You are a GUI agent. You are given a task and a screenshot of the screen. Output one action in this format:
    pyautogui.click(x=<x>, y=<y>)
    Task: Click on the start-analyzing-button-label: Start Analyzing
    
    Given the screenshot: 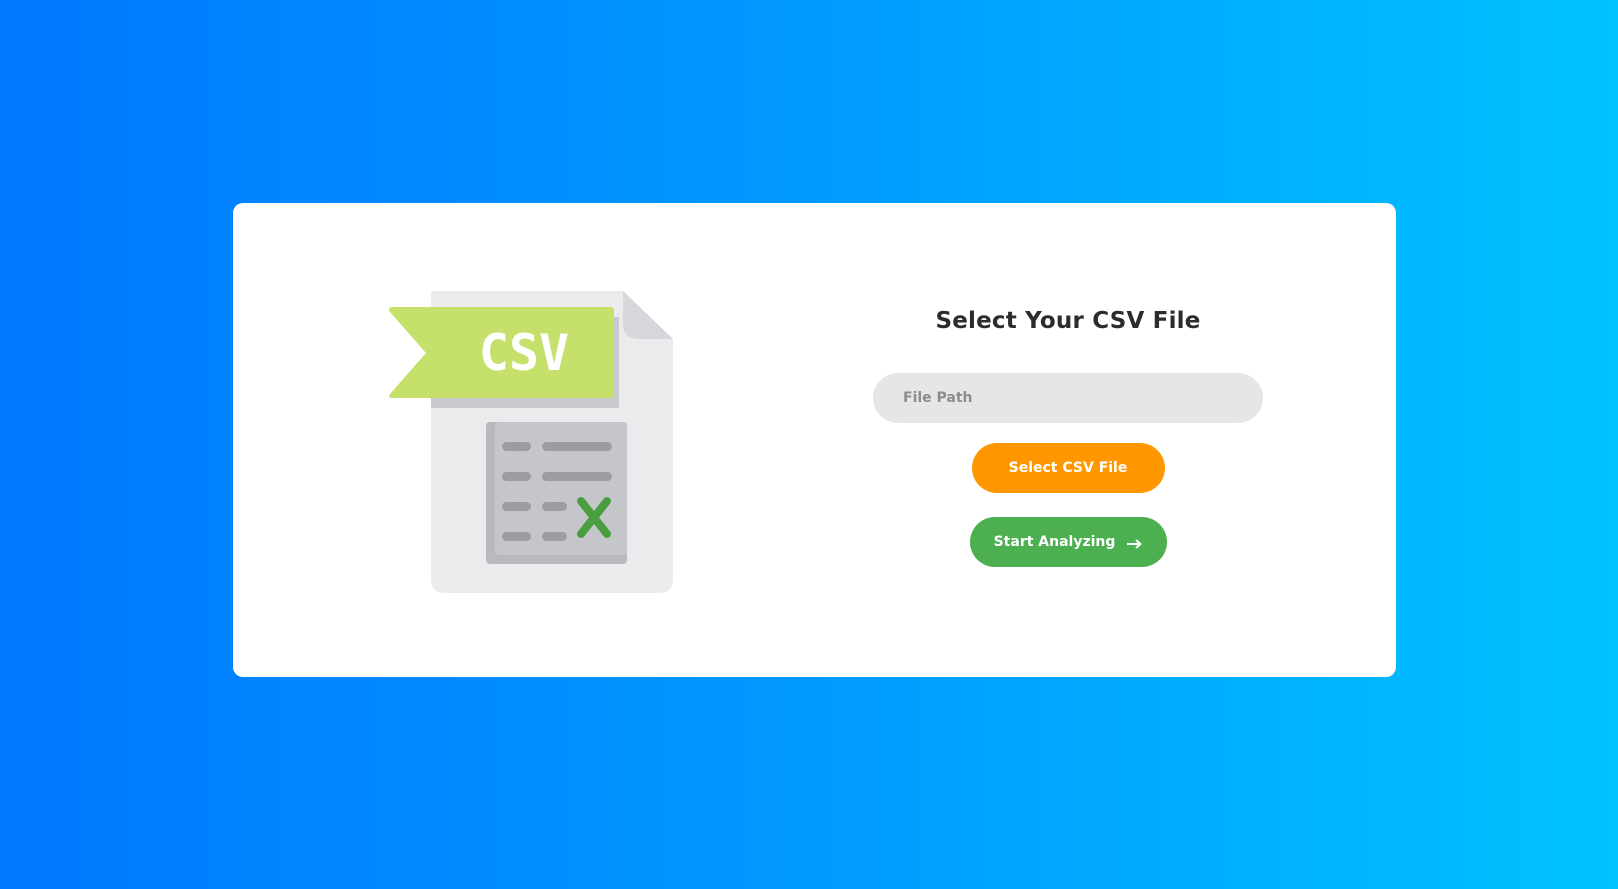 What is the action you would take?
    pyautogui.click(x=1054, y=542)
    